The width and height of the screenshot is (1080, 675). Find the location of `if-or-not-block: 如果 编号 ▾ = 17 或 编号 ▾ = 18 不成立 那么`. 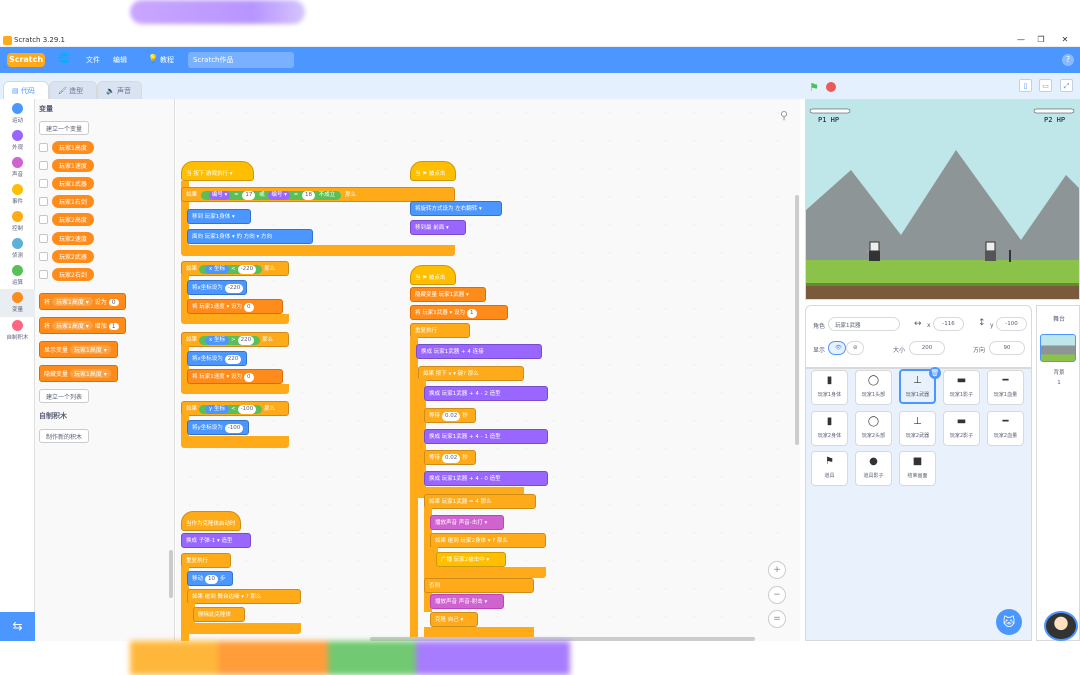

if-or-not-block: 如果 编号 ▾ = 17 或 编号 ▾ = 18 不成立 那么 is located at coordinates (318, 194).